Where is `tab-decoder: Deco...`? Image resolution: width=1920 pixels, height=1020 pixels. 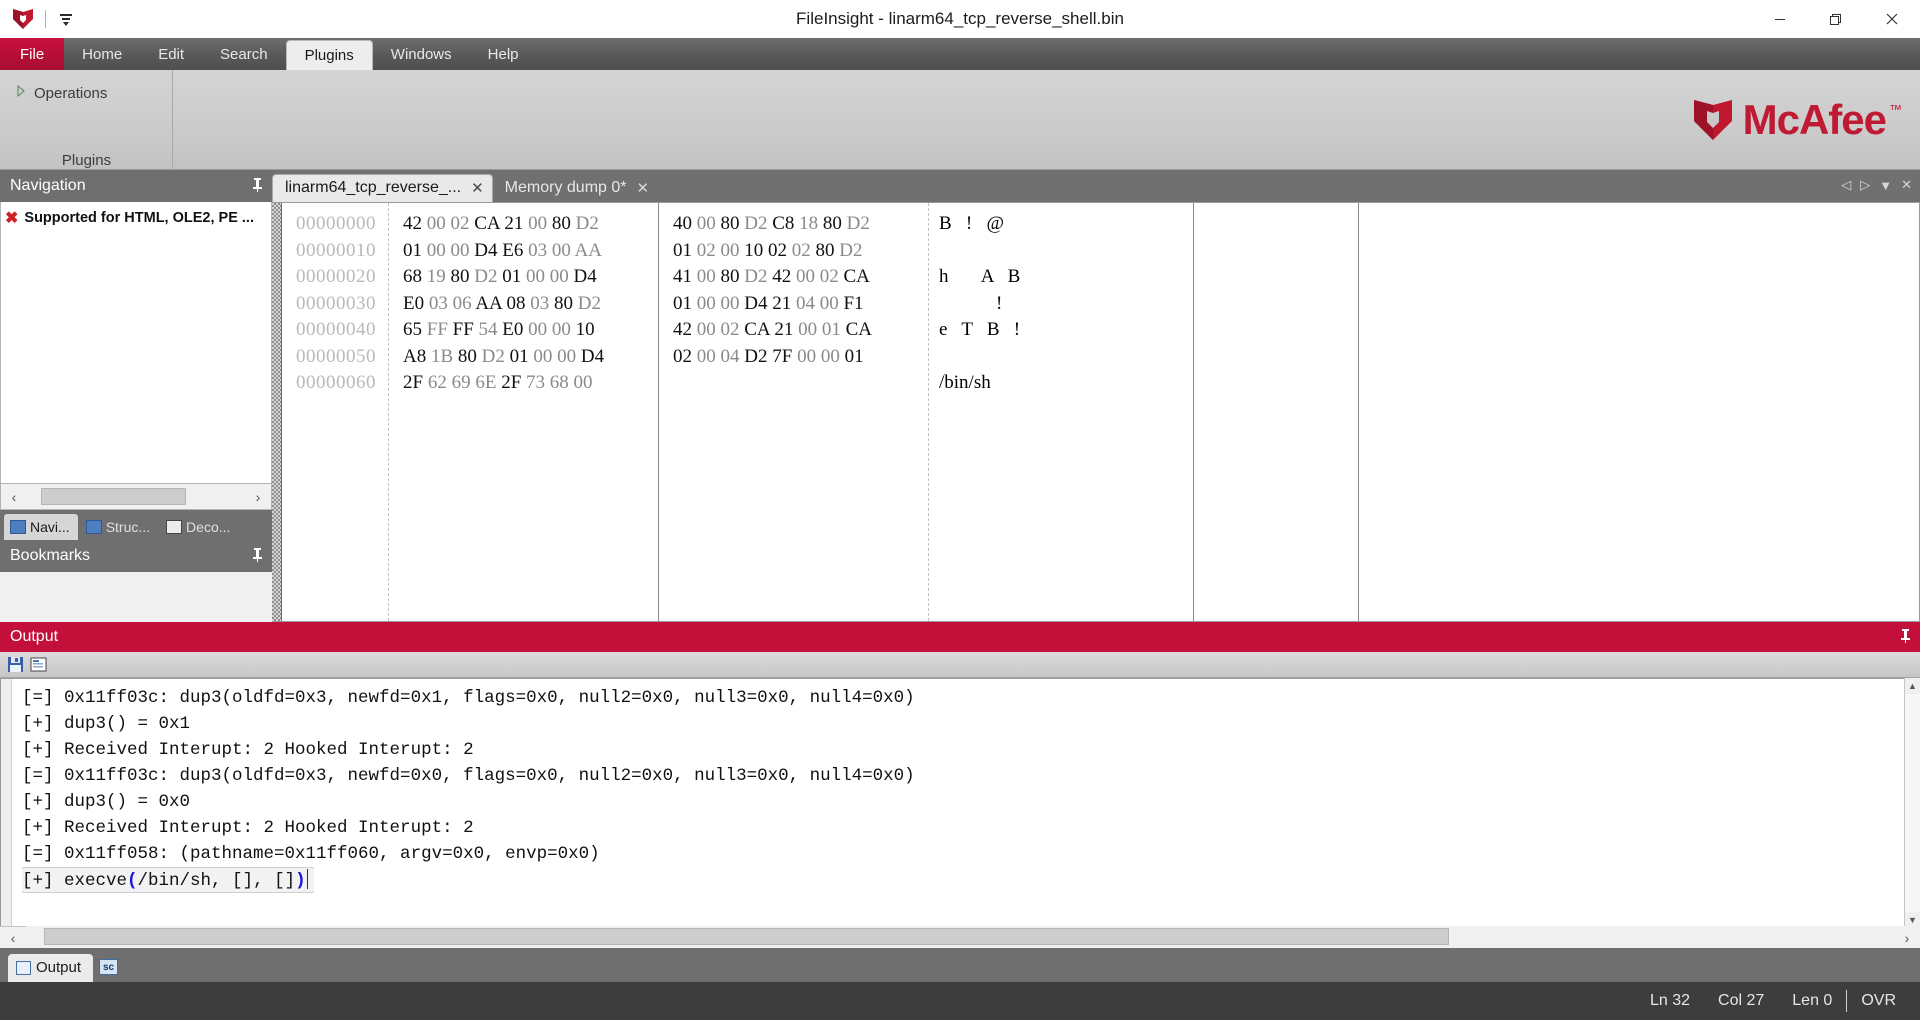
tab-decoder: Deco... is located at coordinates (199, 527).